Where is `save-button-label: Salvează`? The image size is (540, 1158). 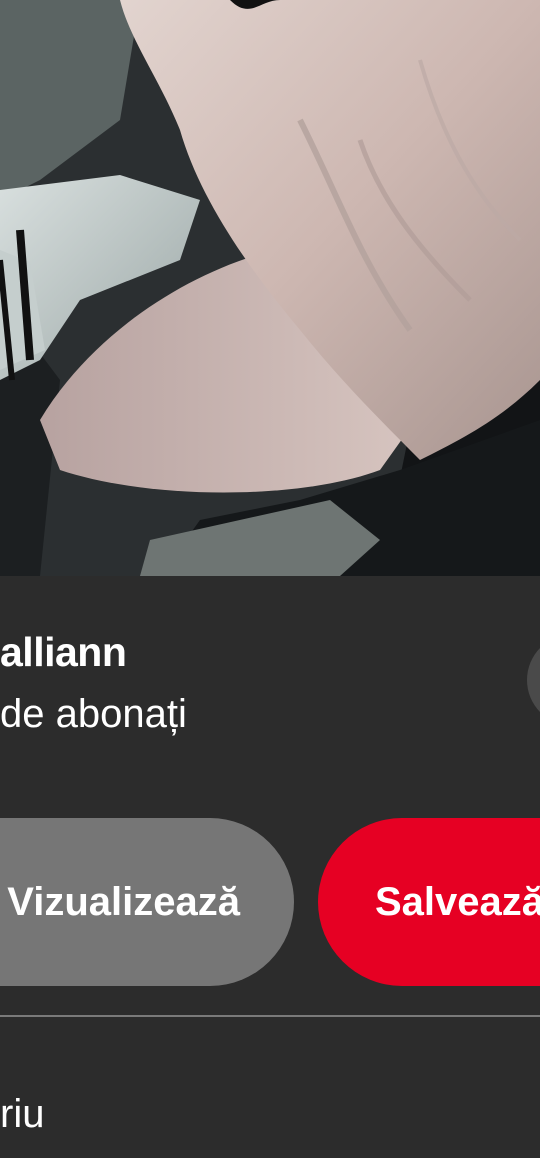 save-button-label: Salvează is located at coordinates (457, 901).